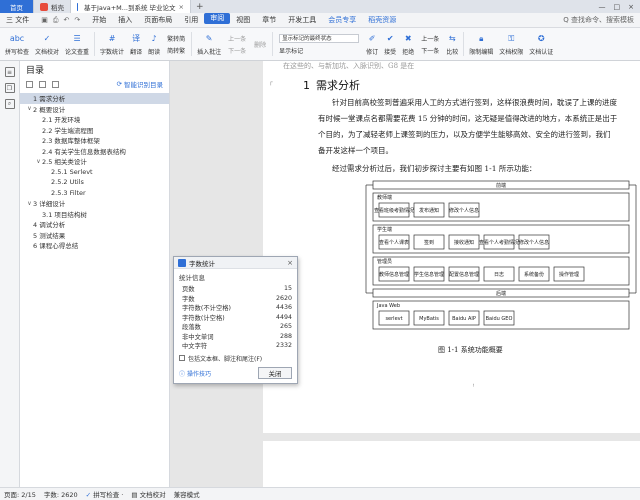 This screenshot has height=500, width=640. I want to click on toc-item-label: 2.3 数据库整体框架, so click(71, 141).